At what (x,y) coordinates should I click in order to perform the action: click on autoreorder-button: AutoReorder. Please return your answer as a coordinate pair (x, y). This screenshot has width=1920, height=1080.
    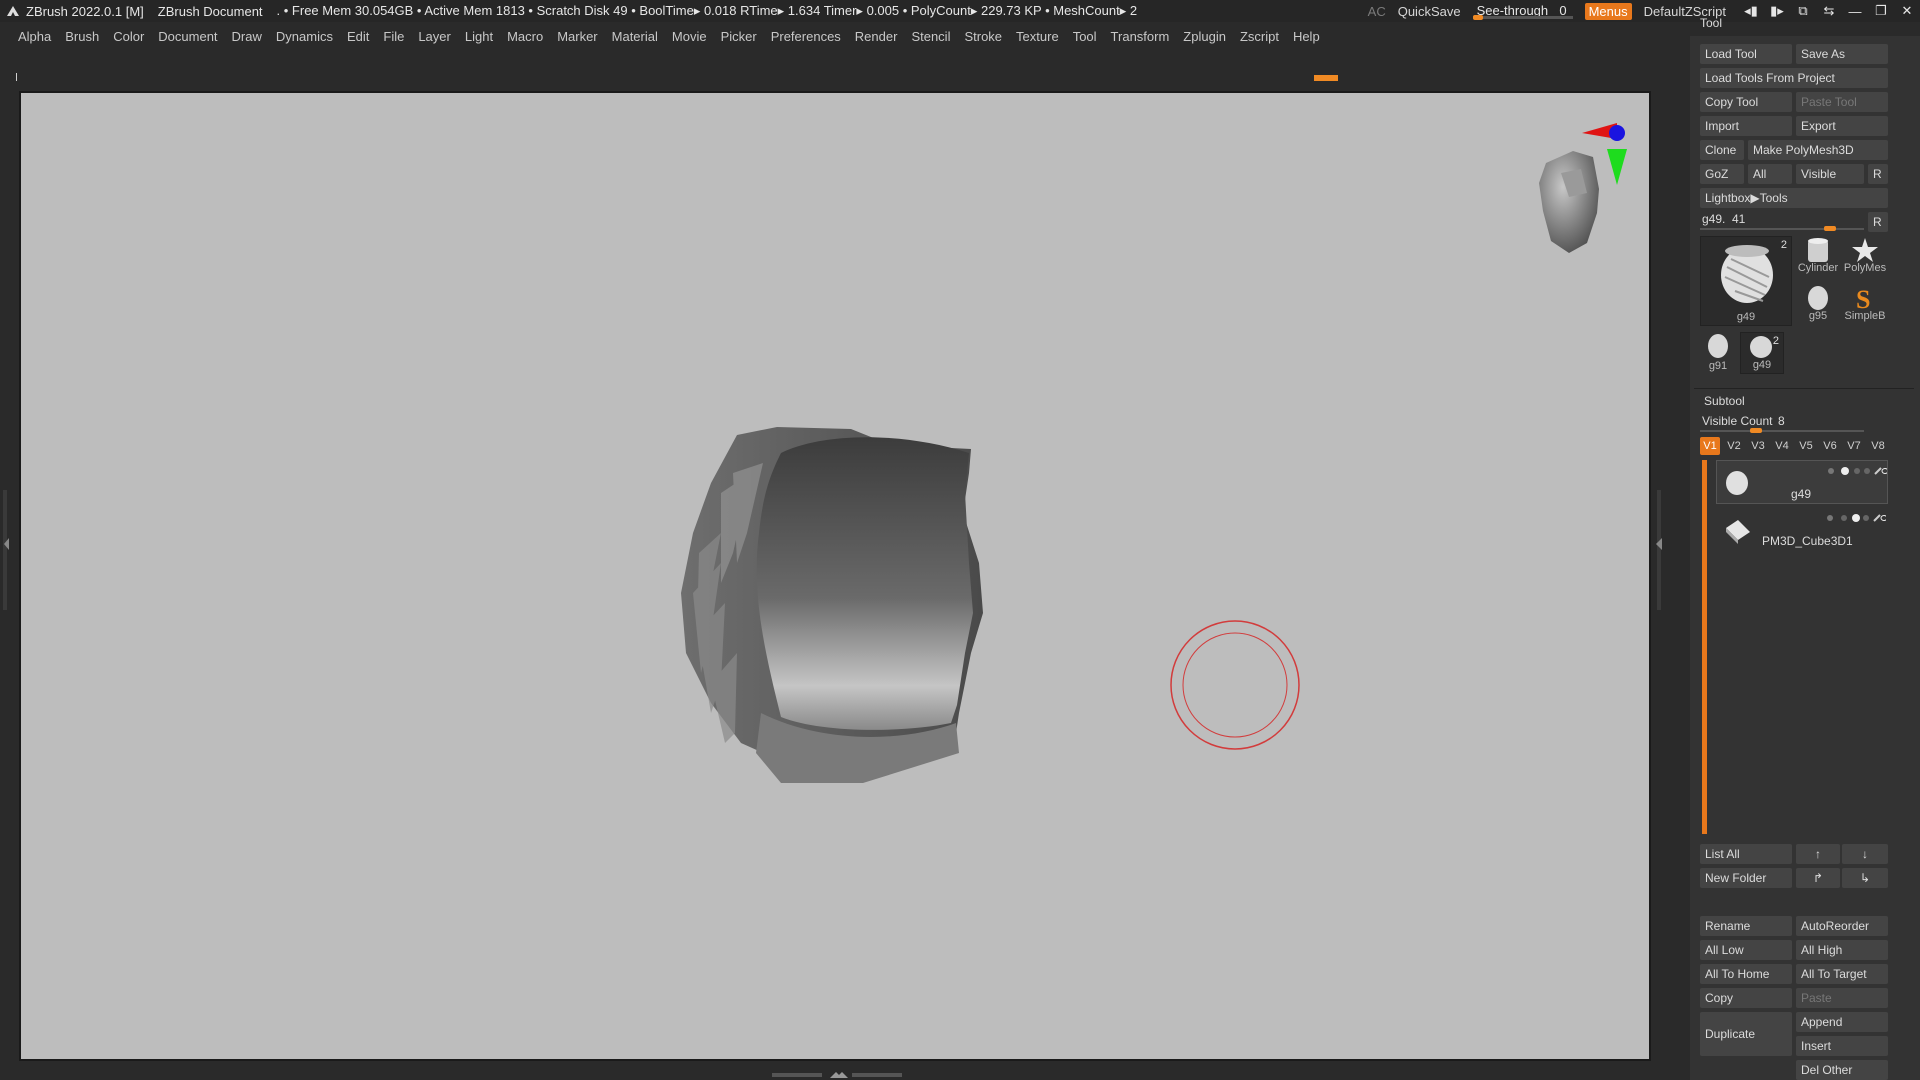
    Looking at the image, I should click on (1842, 926).